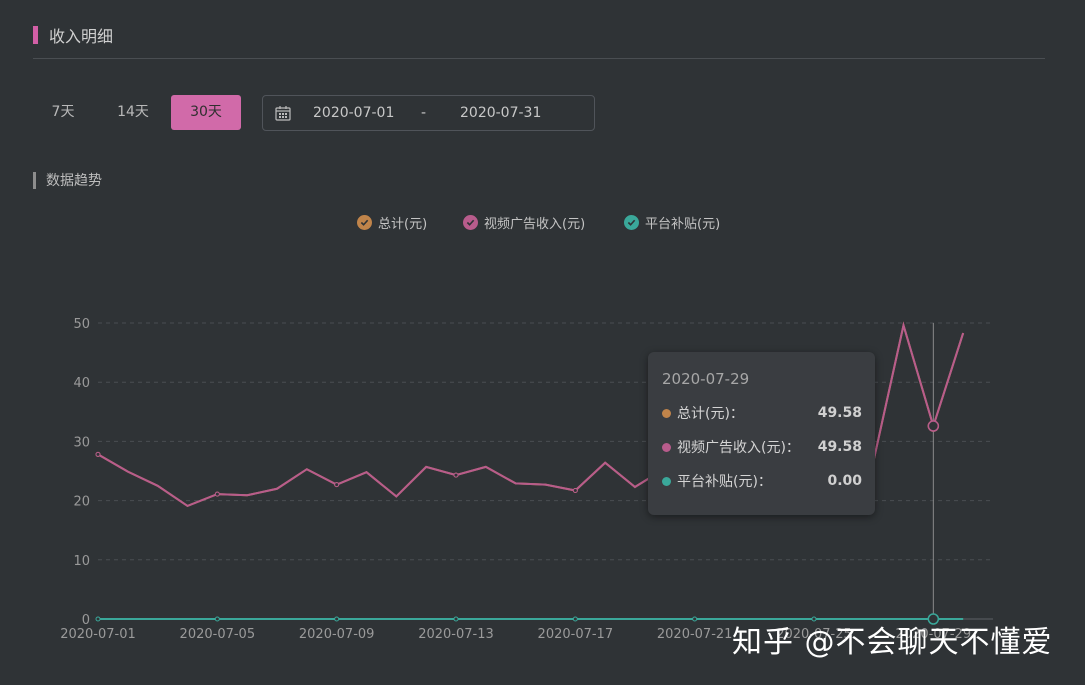 The image size is (1085, 685). I want to click on tooltip-value: 0.00, so click(844, 481).